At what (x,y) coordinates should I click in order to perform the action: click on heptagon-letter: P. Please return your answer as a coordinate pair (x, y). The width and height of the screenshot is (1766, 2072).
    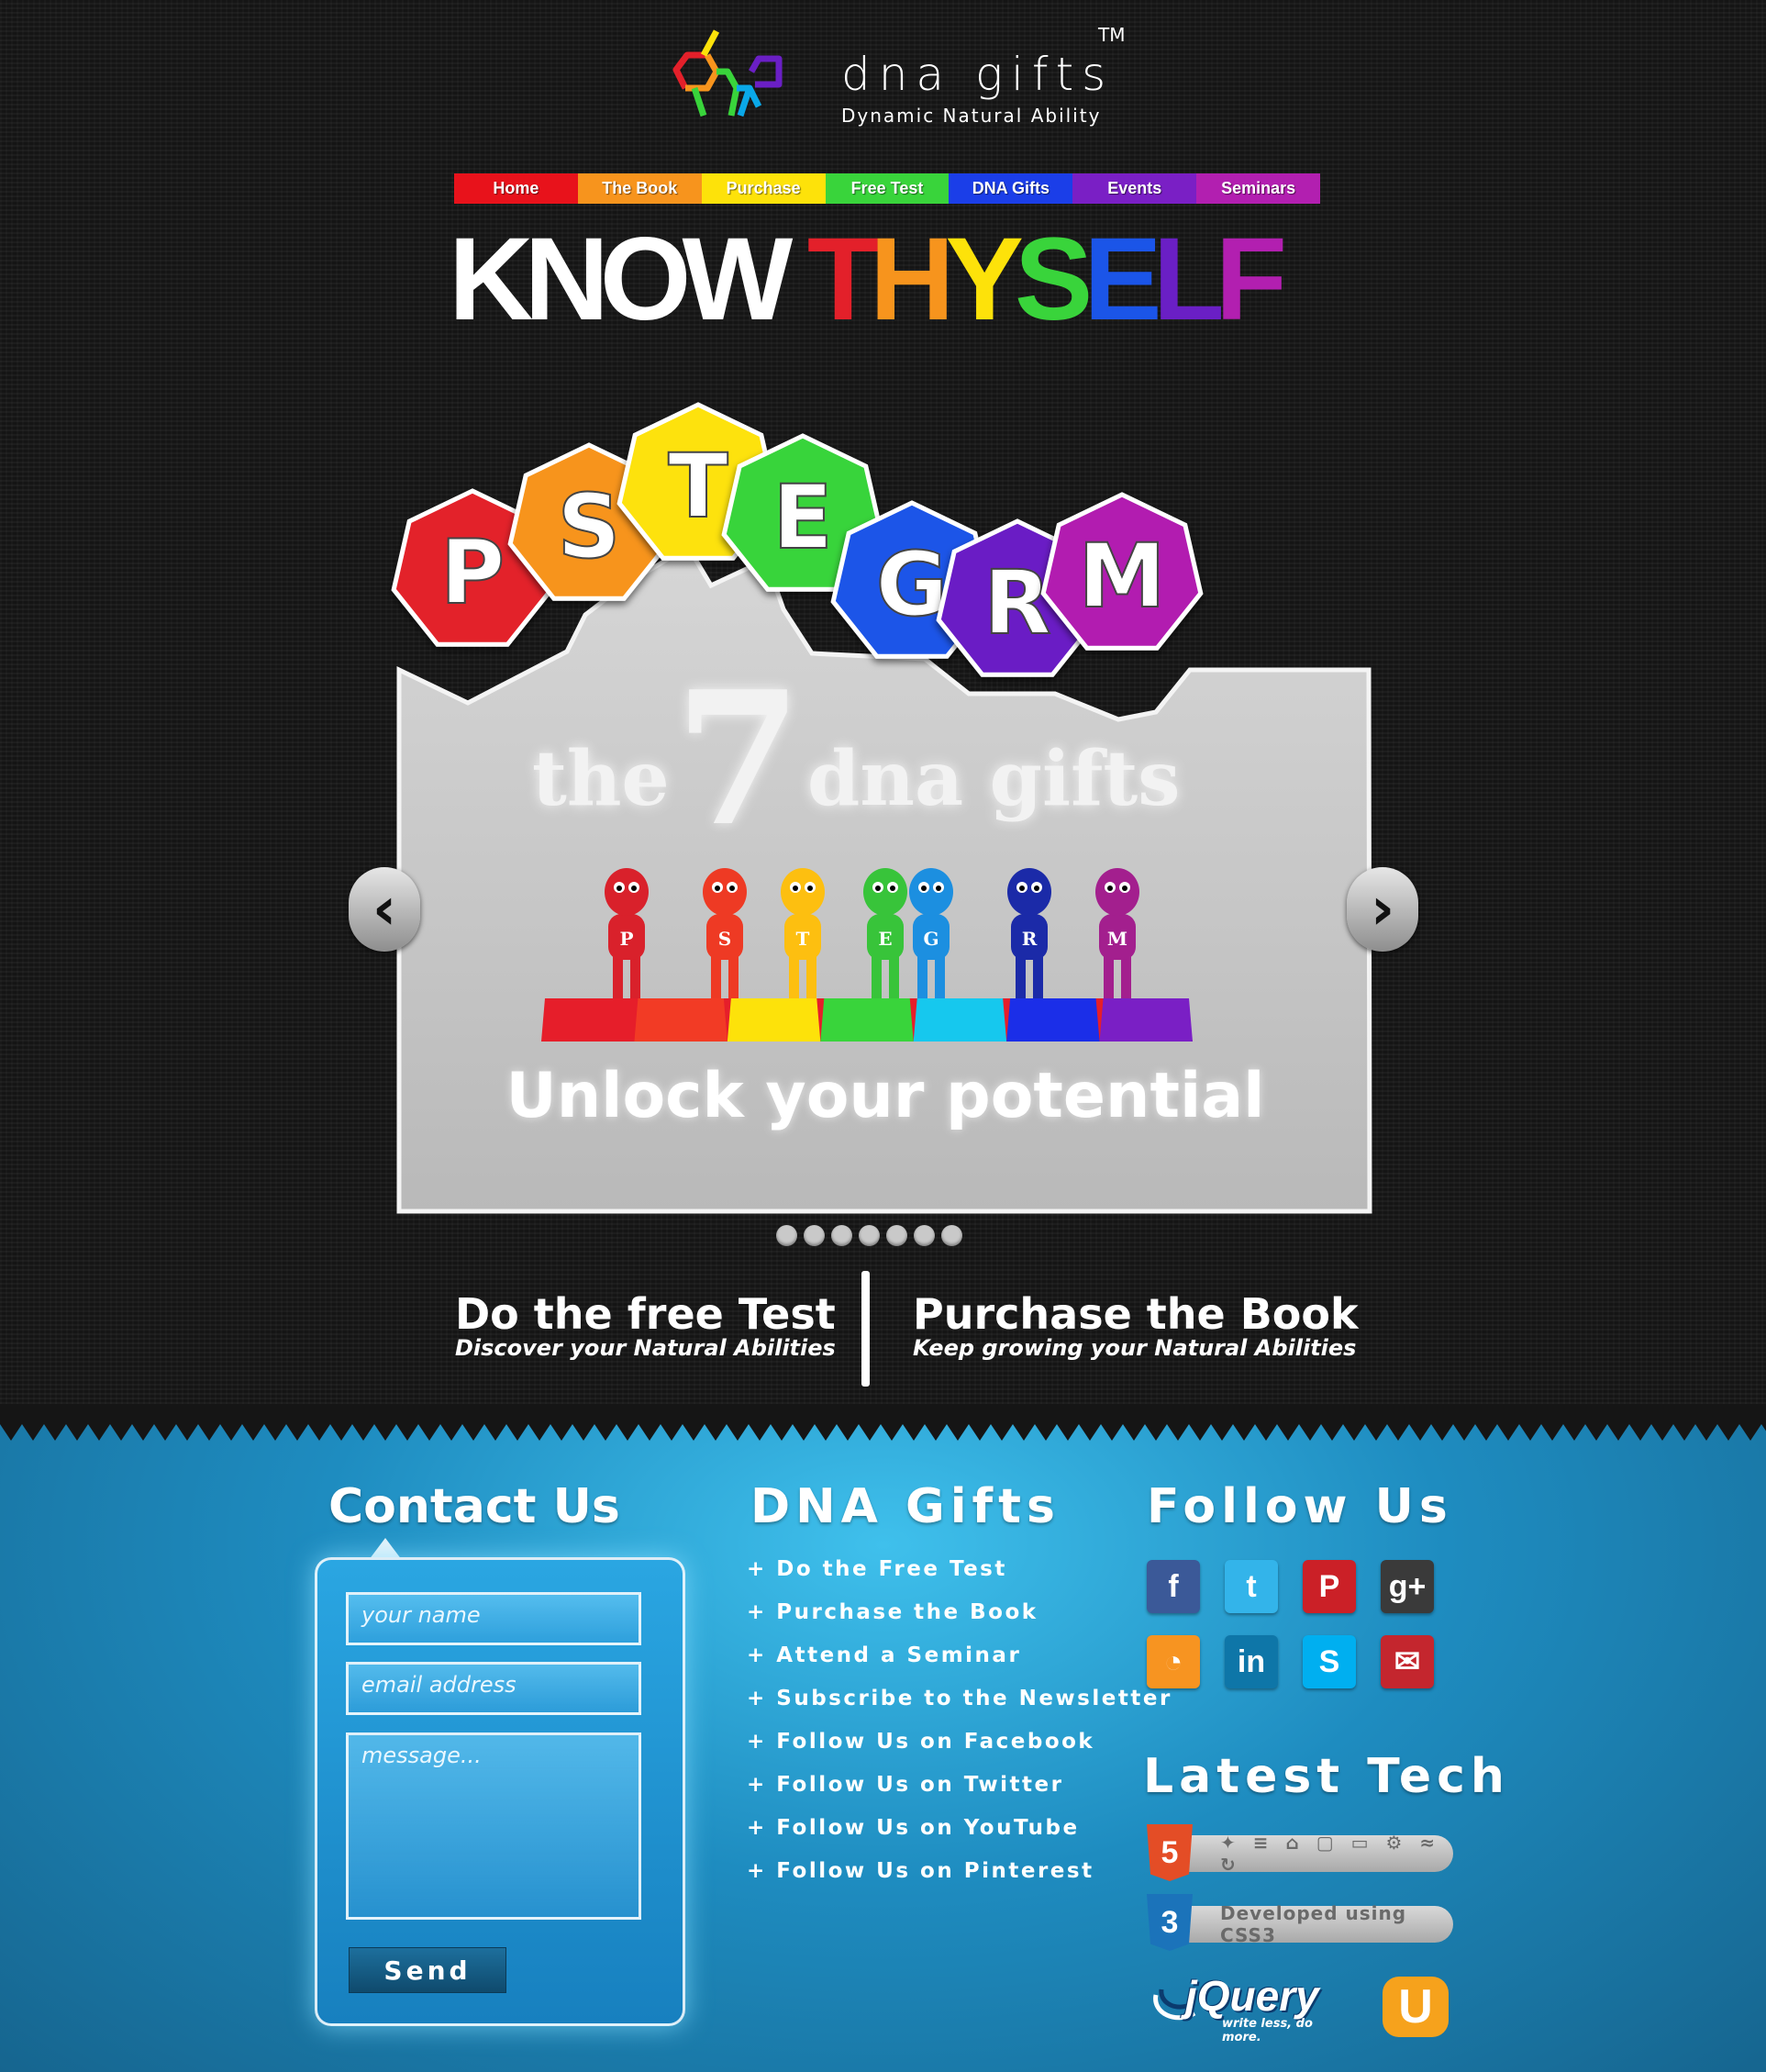
    Looking at the image, I should click on (472, 572).